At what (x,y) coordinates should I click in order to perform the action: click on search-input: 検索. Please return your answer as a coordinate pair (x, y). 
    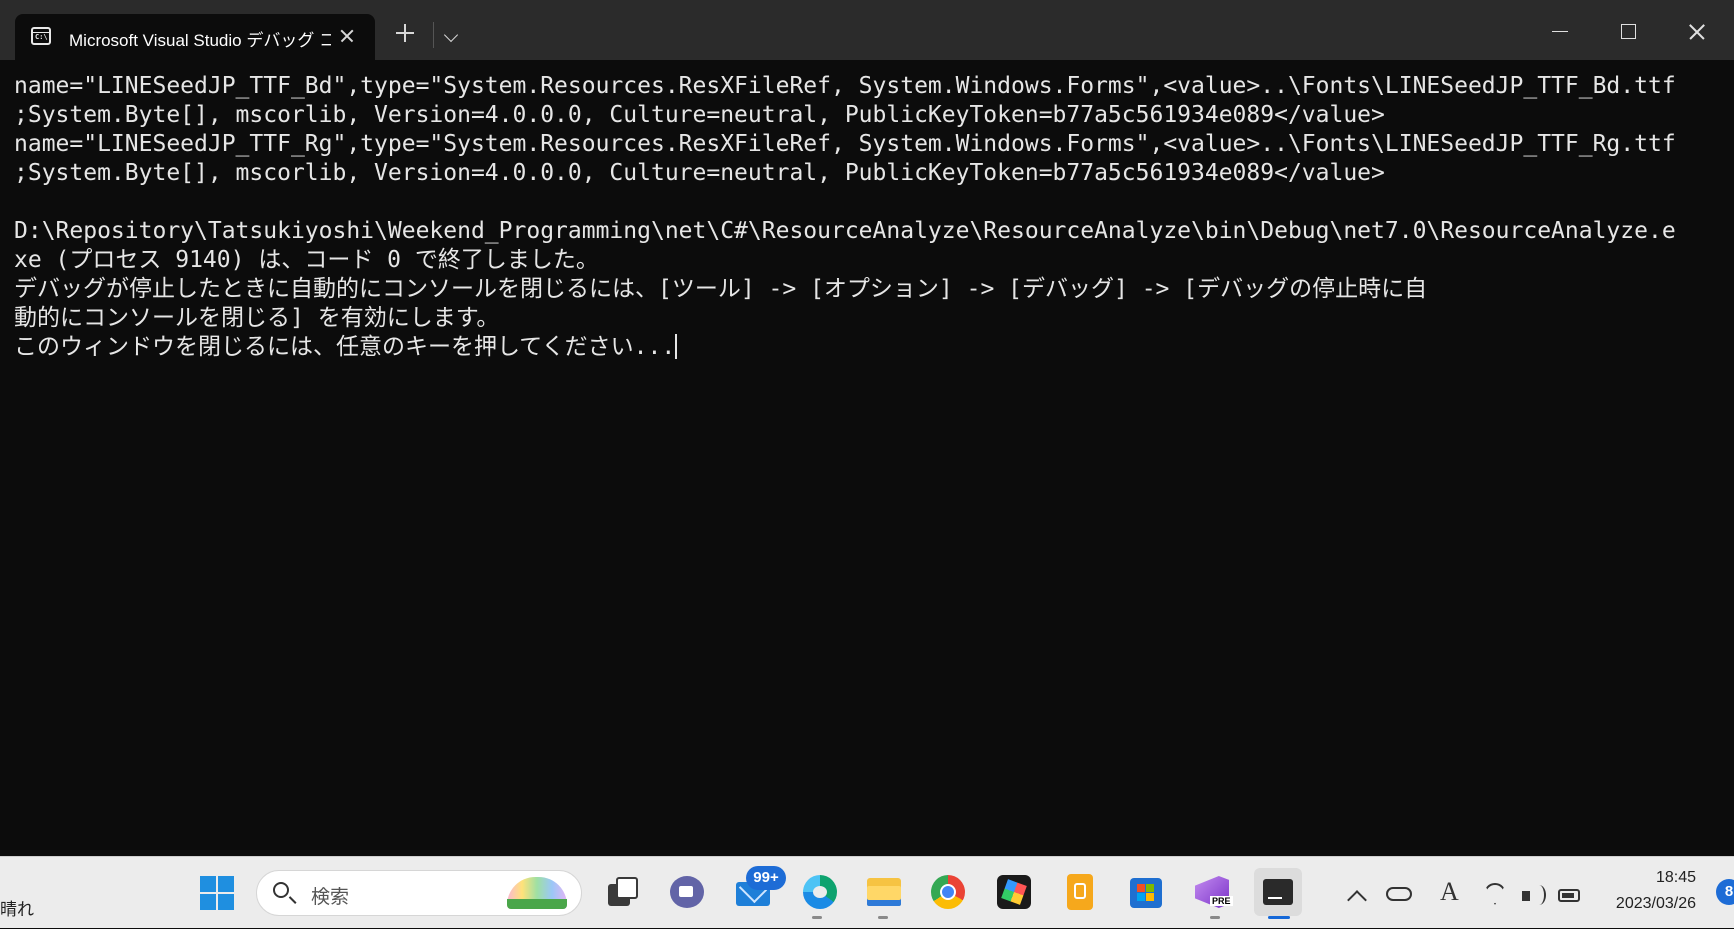
    Looking at the image, I should click on (419, 893).